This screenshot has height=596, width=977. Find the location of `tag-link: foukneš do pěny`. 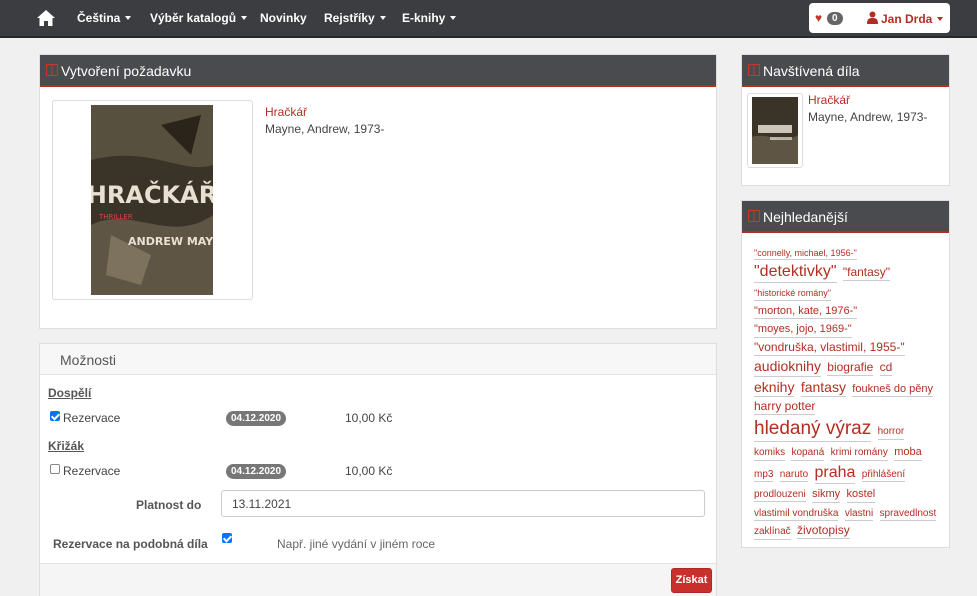

tag-link: foukneš do pěny is located at coordinates (893, 390).